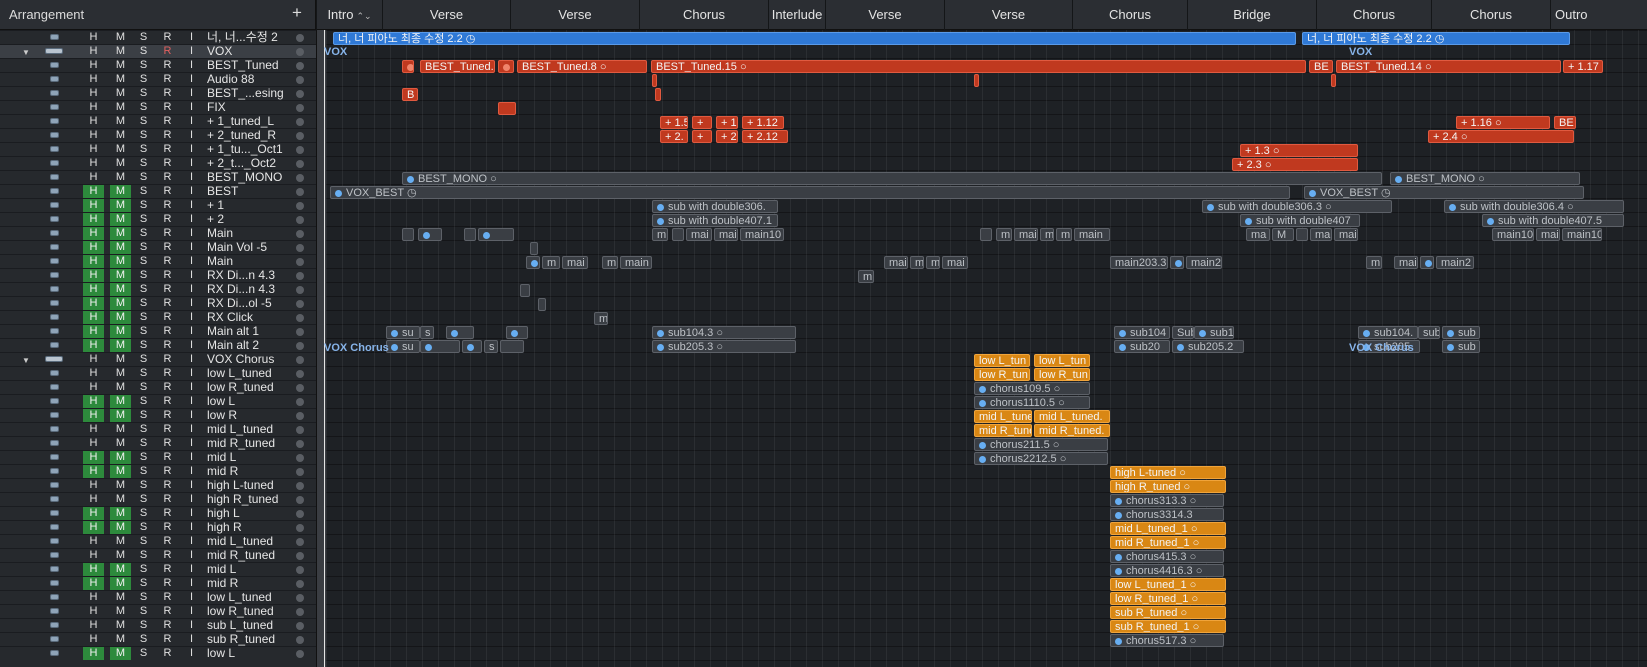 The image size is (1647, 667). I want to click on track-row: 9 HMSRI RX Di...n 4.3, so click(158, 289).